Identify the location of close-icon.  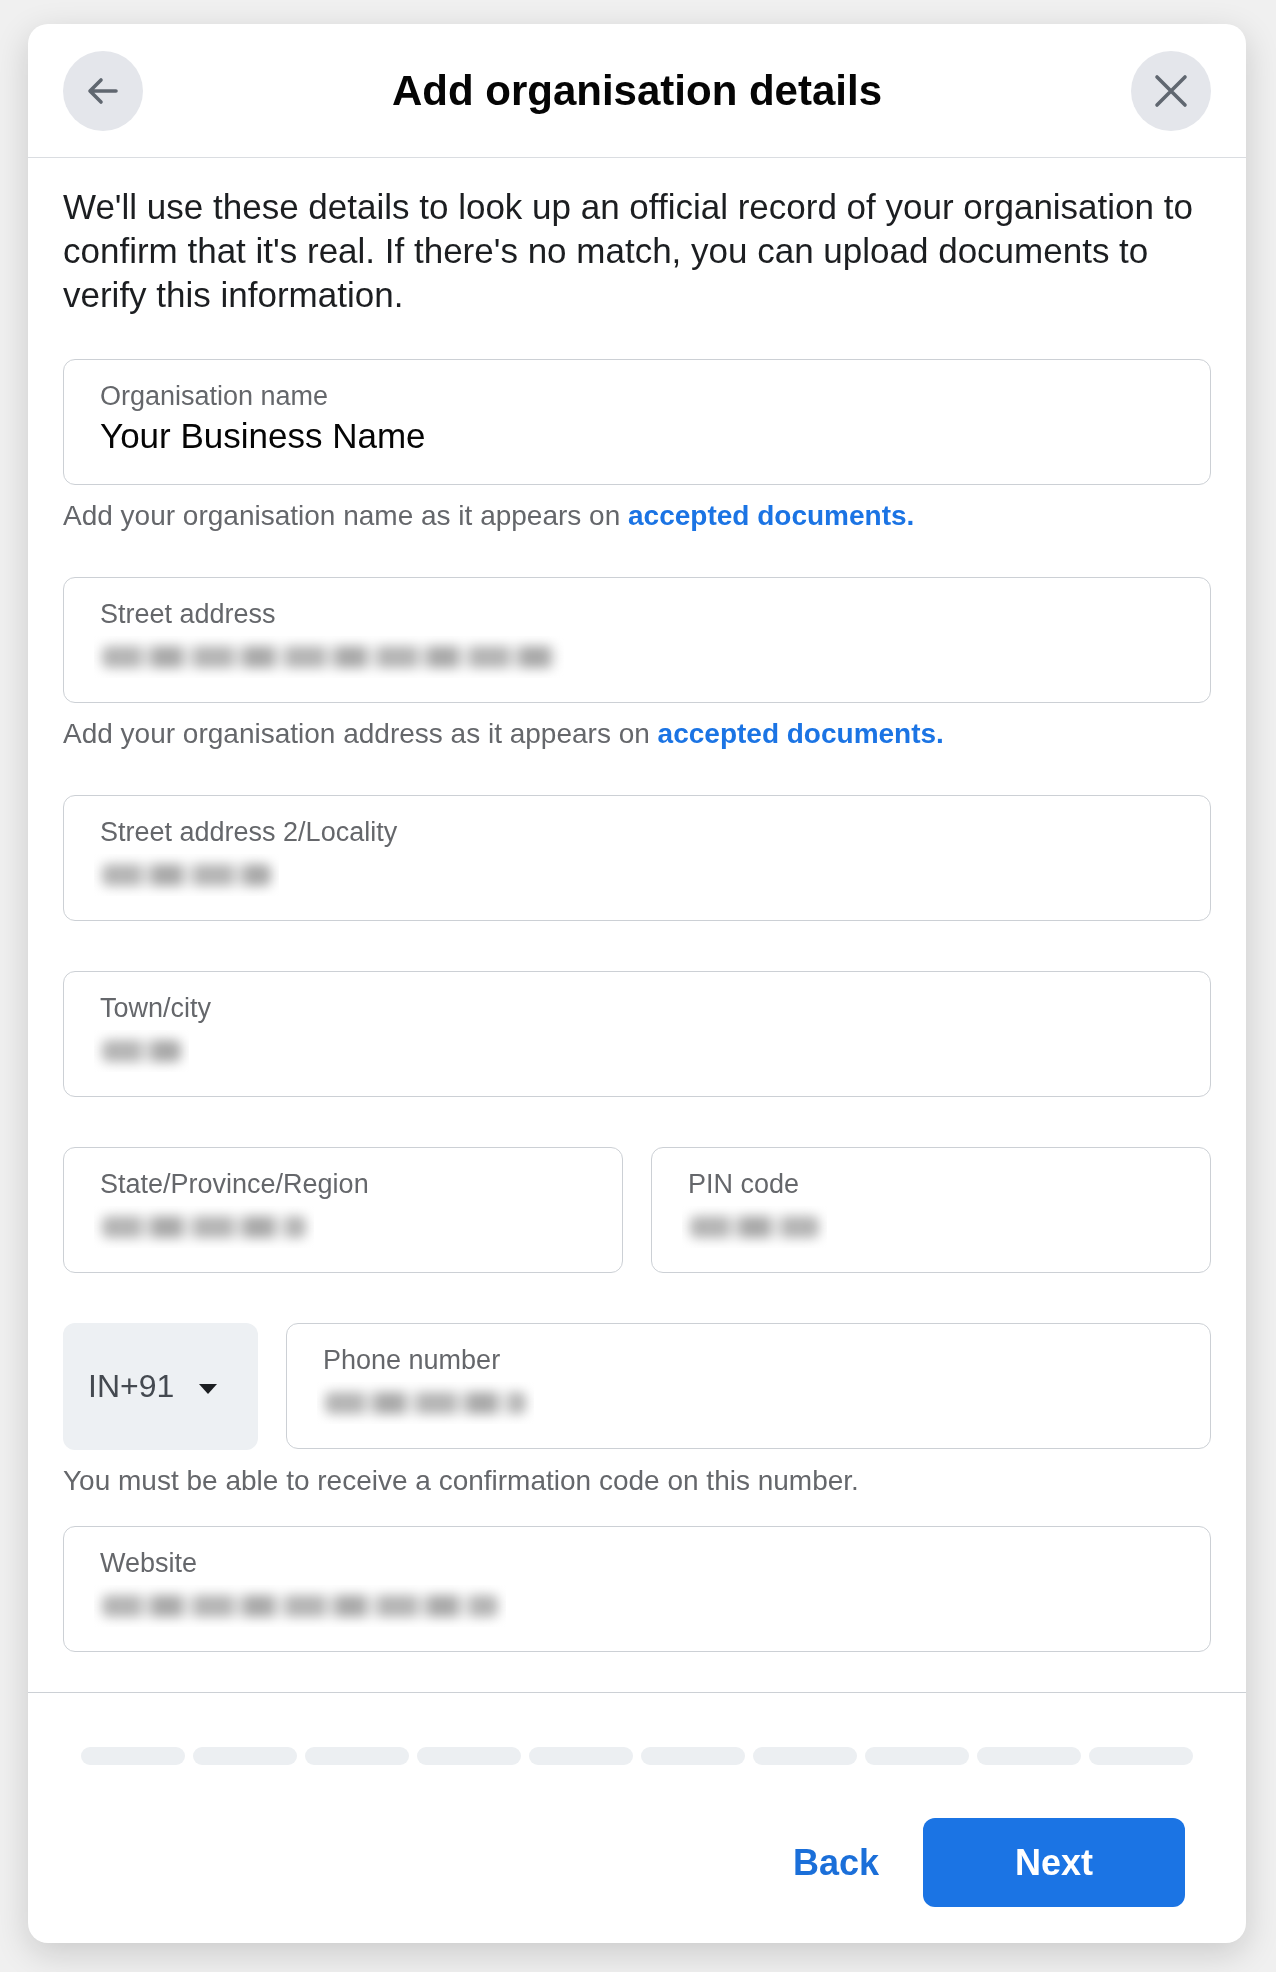
(1171, 90).